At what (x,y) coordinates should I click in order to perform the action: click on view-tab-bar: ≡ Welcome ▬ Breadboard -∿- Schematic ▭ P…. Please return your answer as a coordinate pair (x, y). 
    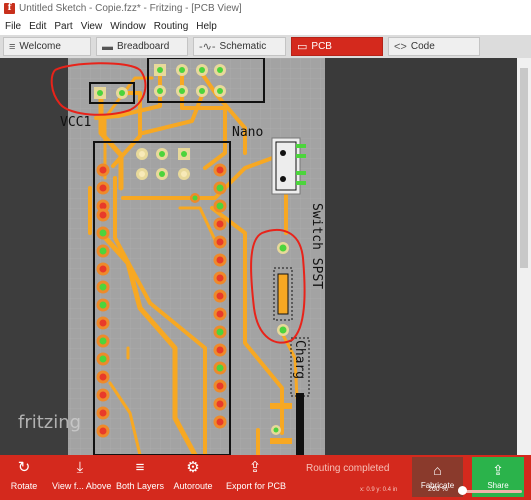
    Looking at the image, I should click on (265, 46).